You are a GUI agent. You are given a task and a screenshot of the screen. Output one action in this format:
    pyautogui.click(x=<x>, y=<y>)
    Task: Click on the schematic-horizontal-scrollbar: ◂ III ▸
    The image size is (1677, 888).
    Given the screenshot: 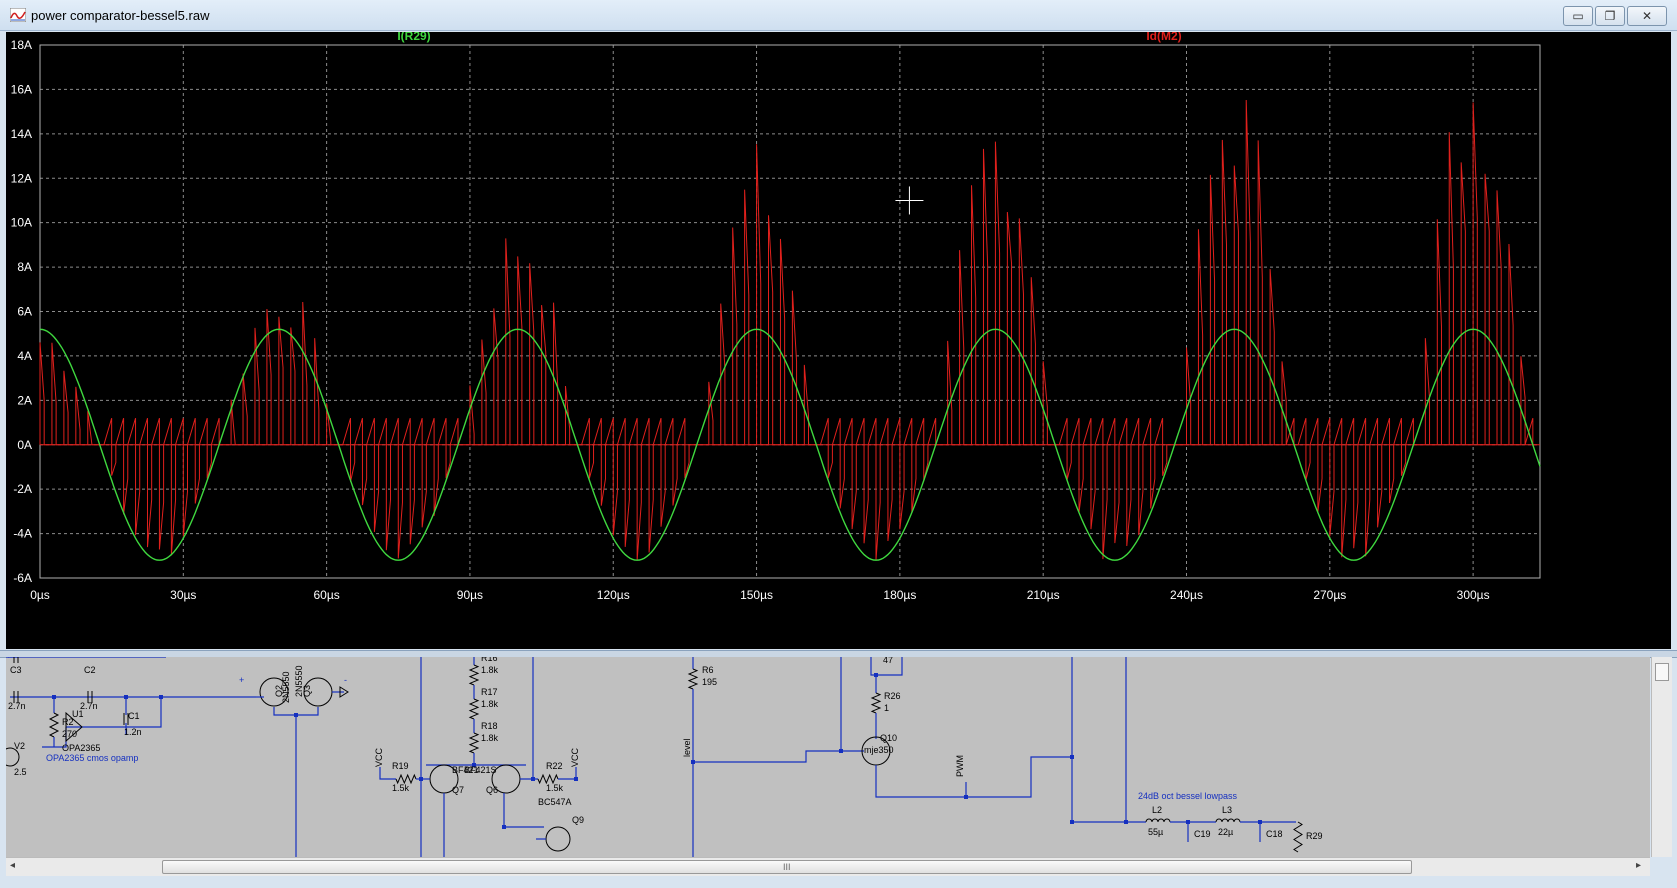 What is the action you would take?
    pyautogui.click(x=828, y=866)
    